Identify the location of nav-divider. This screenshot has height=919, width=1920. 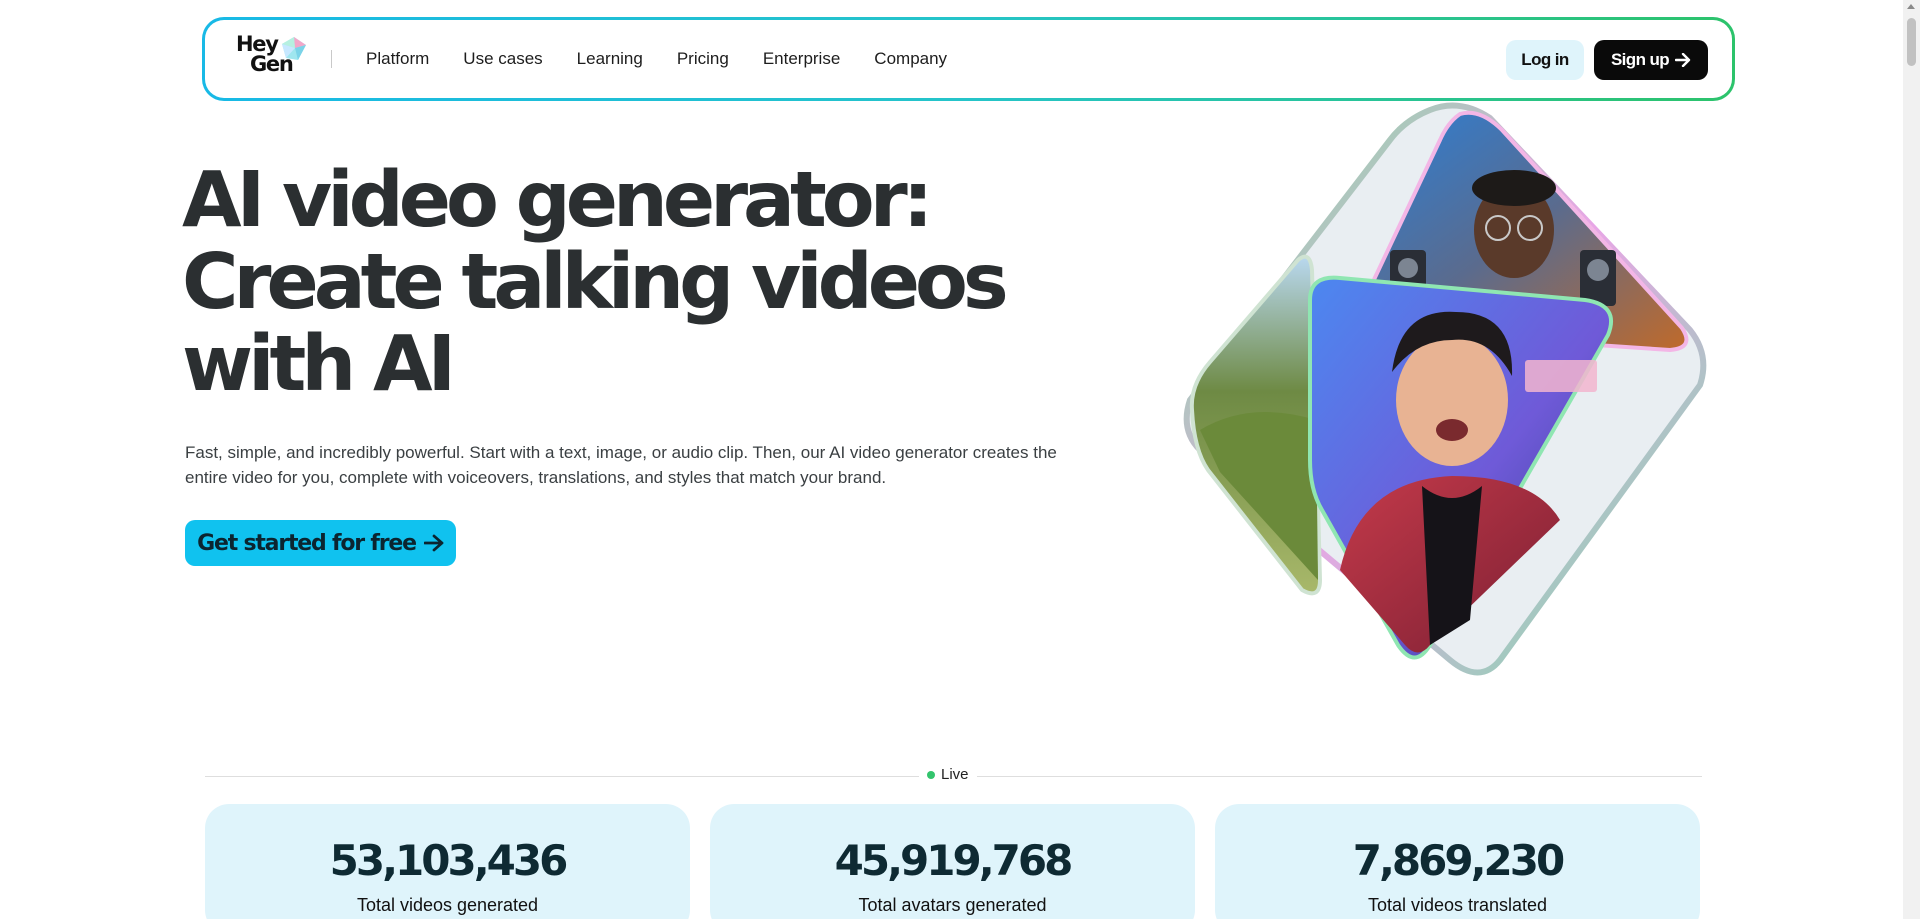
(331, 59).